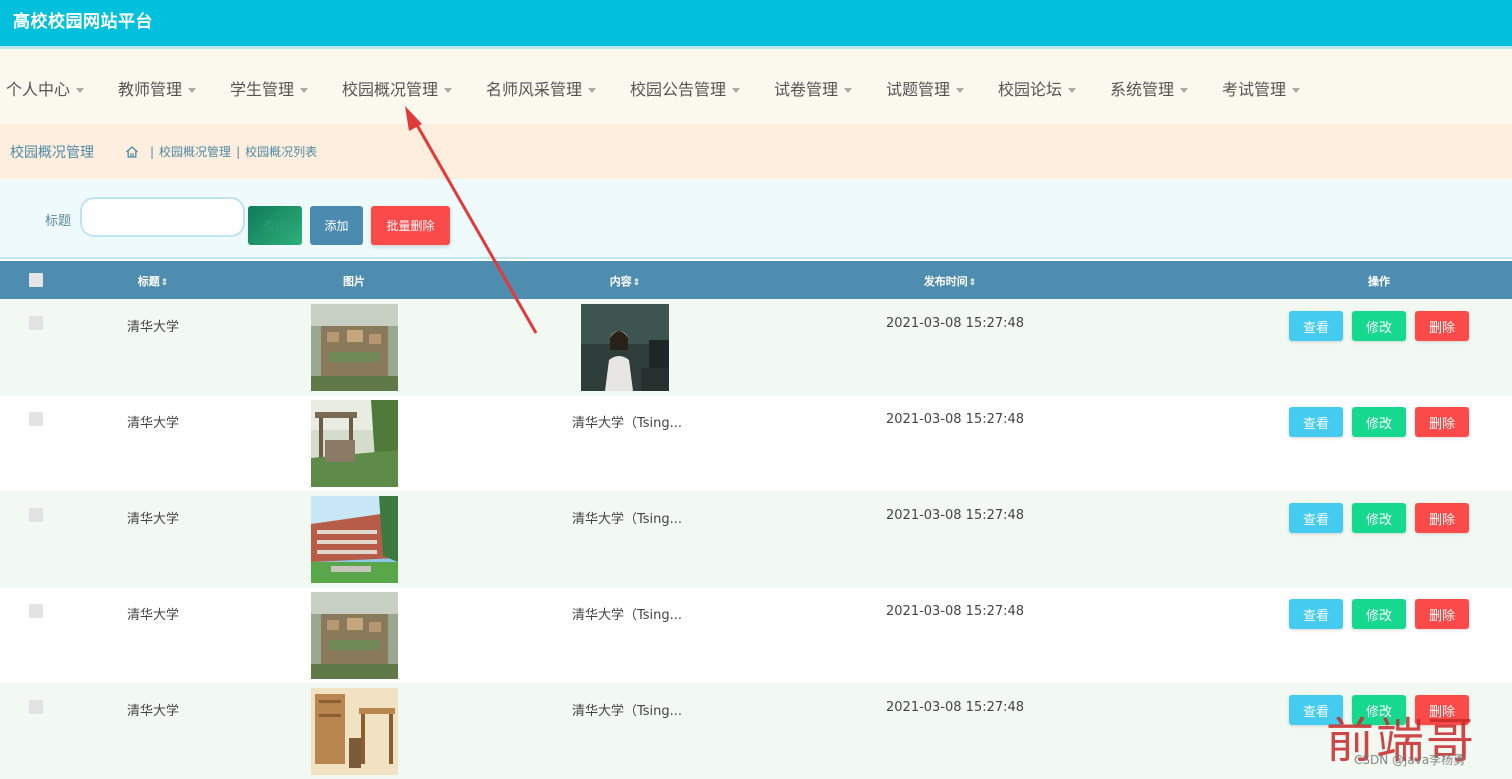 This screenshot has height=779, width=1512. Describe the element at coordinates (275, 225) in the screenshot. I see `query-button: 查询` at that location.